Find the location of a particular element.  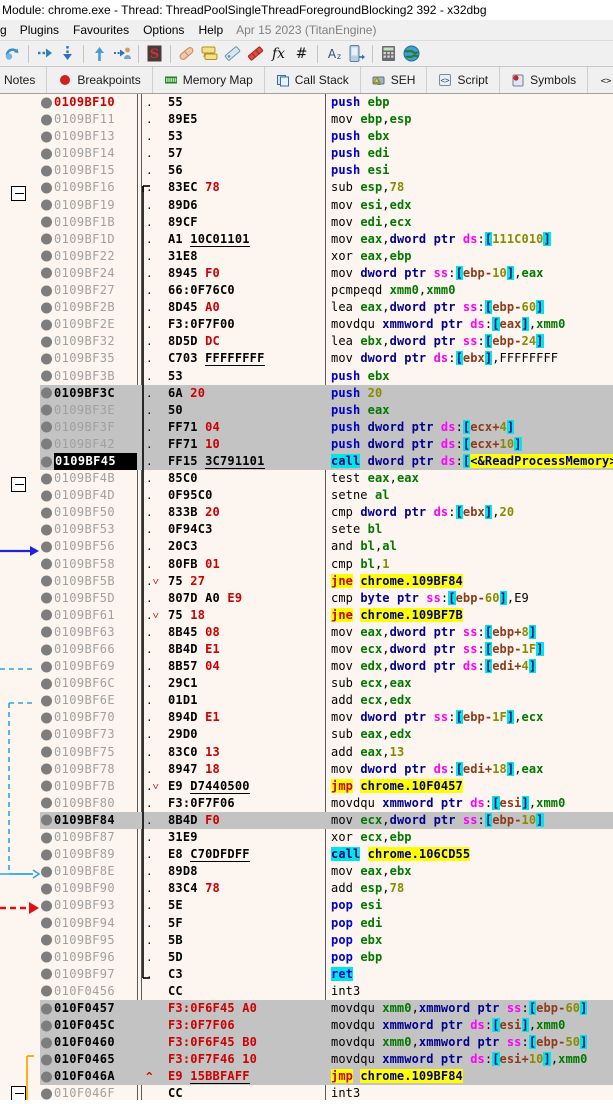

step-over-icon is located at coordinates (67, 53).